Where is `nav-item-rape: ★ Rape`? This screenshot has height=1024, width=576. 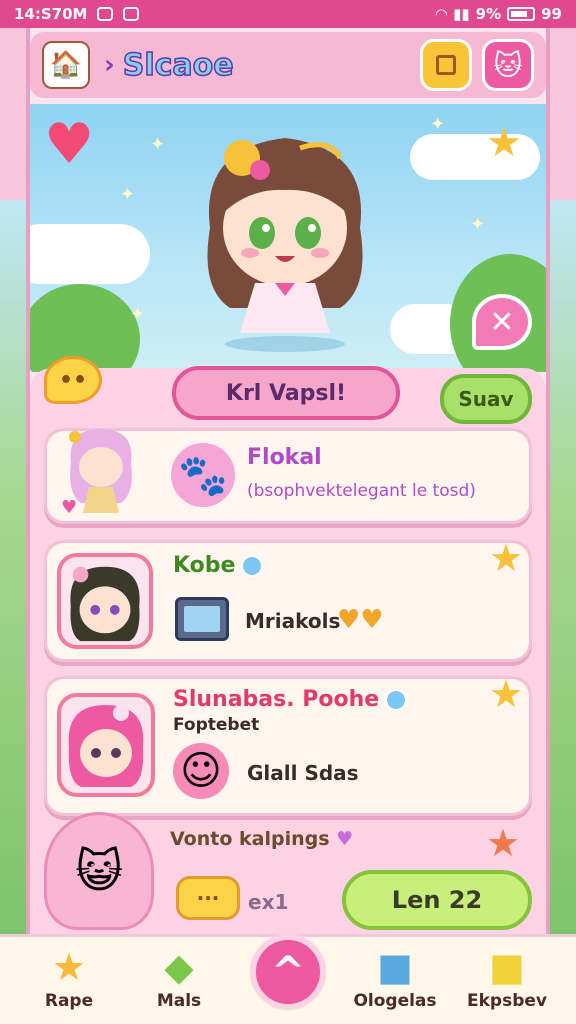 nav-item-rape: ★ Rape is located at coordinates (69, 983).